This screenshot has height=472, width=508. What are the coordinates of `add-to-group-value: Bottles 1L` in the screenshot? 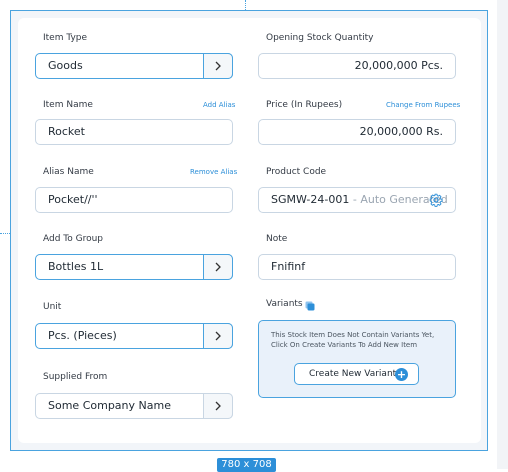 It's located at (76, 266).